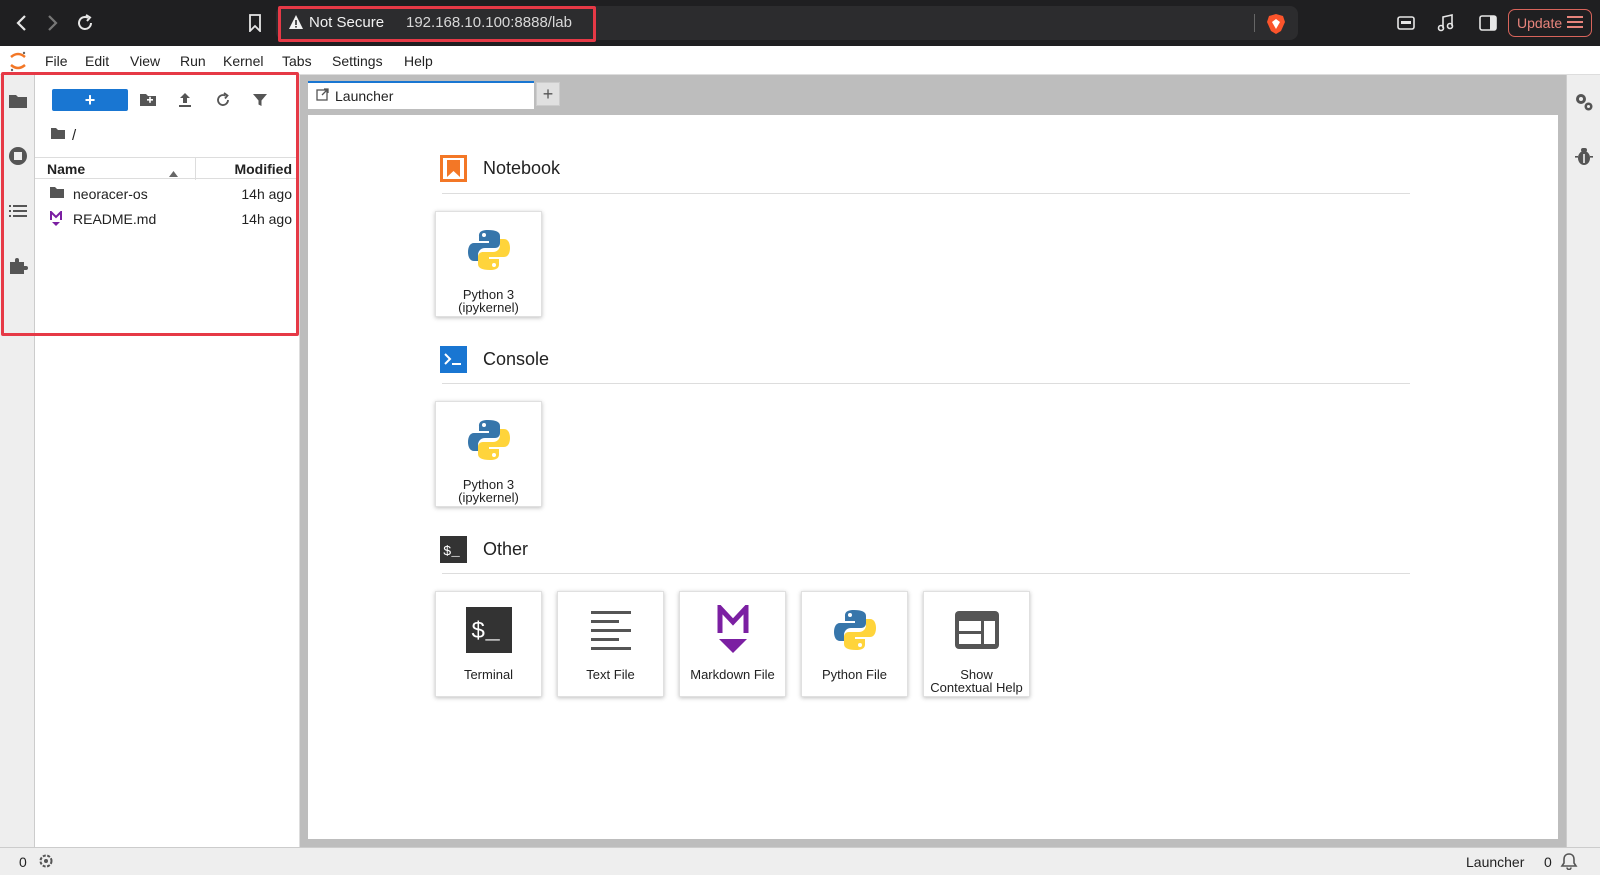 This screenshot has width=1600, height=875. What do you see at coordinates (53, 23) in the screenshot?
I see `forward-icon` at bounding box center [53, 23].